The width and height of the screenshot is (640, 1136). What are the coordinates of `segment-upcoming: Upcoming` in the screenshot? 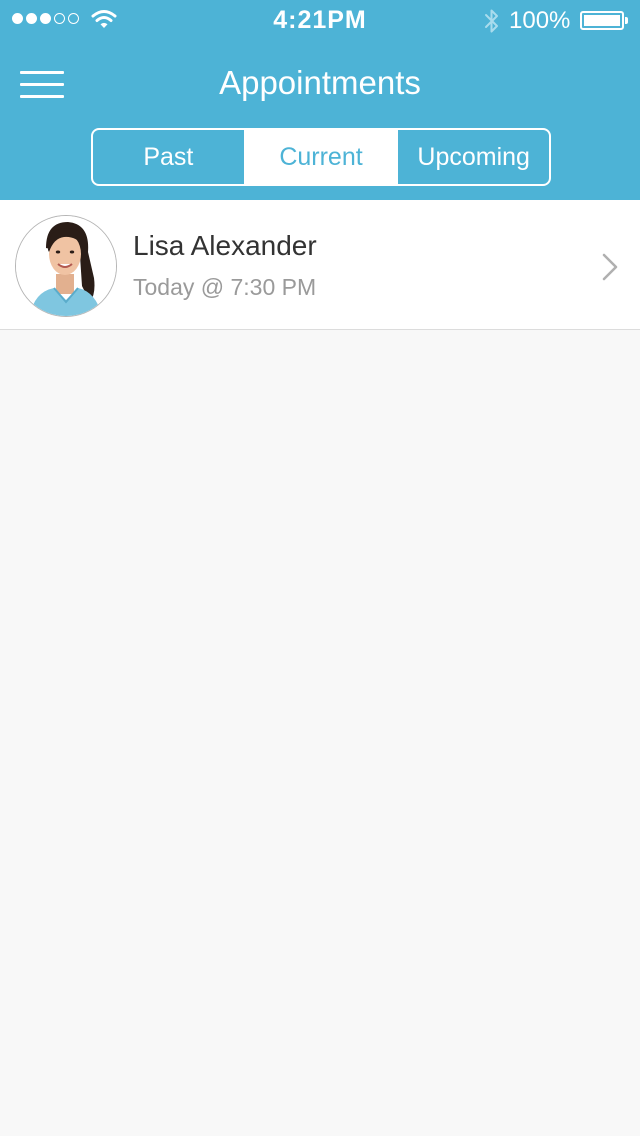 It's located at (472, 157).